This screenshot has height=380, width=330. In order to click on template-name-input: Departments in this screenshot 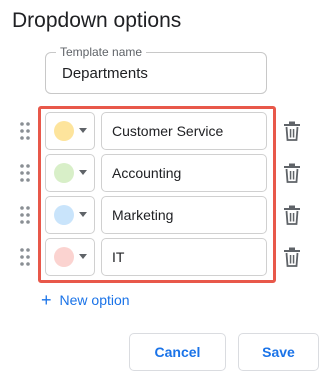, I will do `click(105, 74)`.